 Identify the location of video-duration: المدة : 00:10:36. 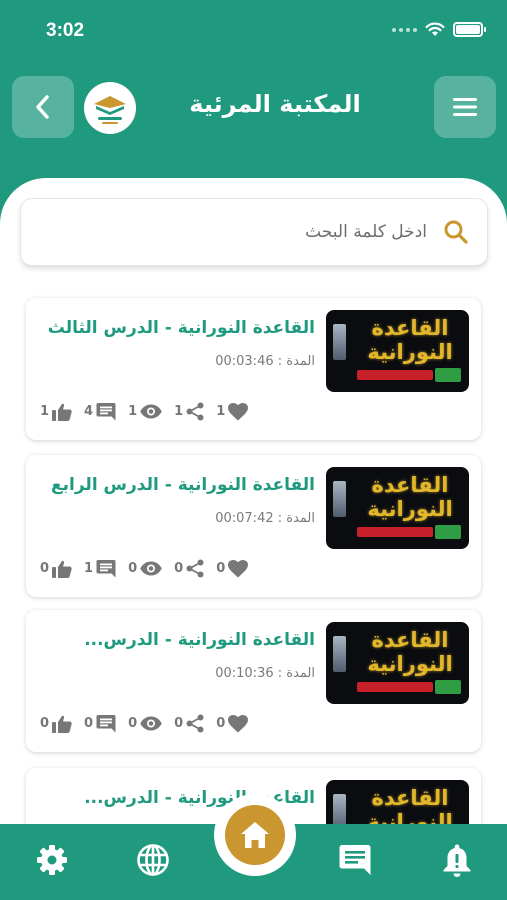
(265, 673).